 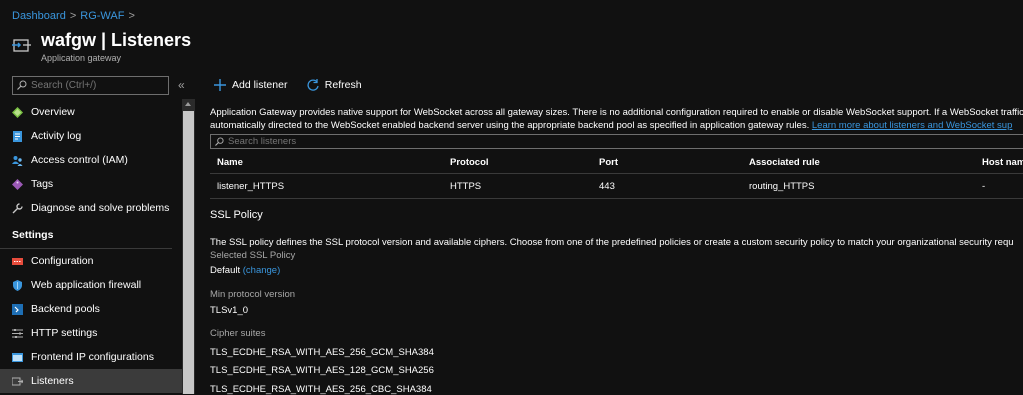 What do you see at coordinates (188, 252) in the screenshot?
I see `scroll-thumb` at bounding box center [188, 252].